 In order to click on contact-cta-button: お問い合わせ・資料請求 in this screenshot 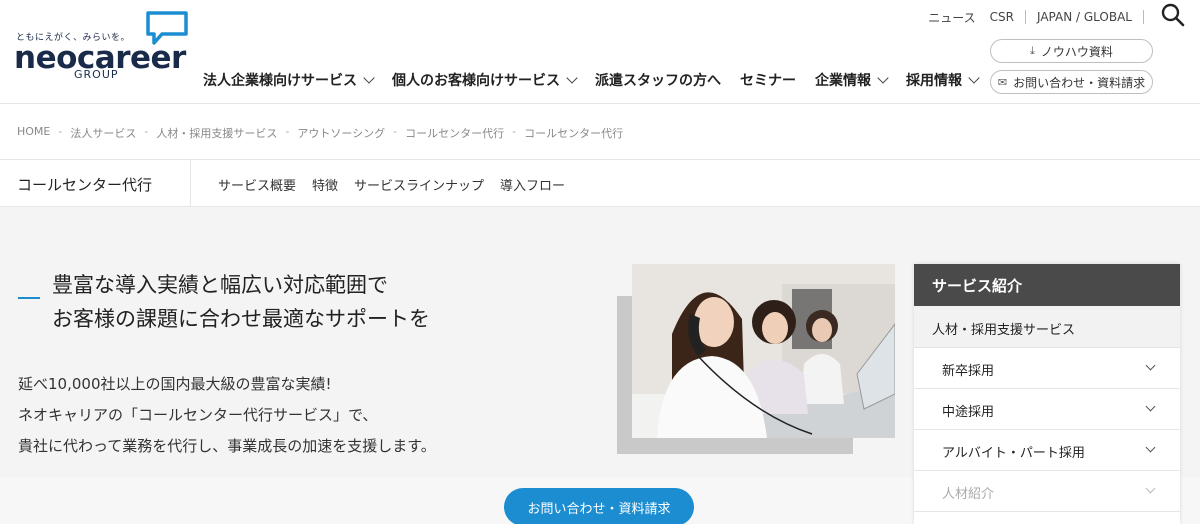, I will do `click(599, 506)`.